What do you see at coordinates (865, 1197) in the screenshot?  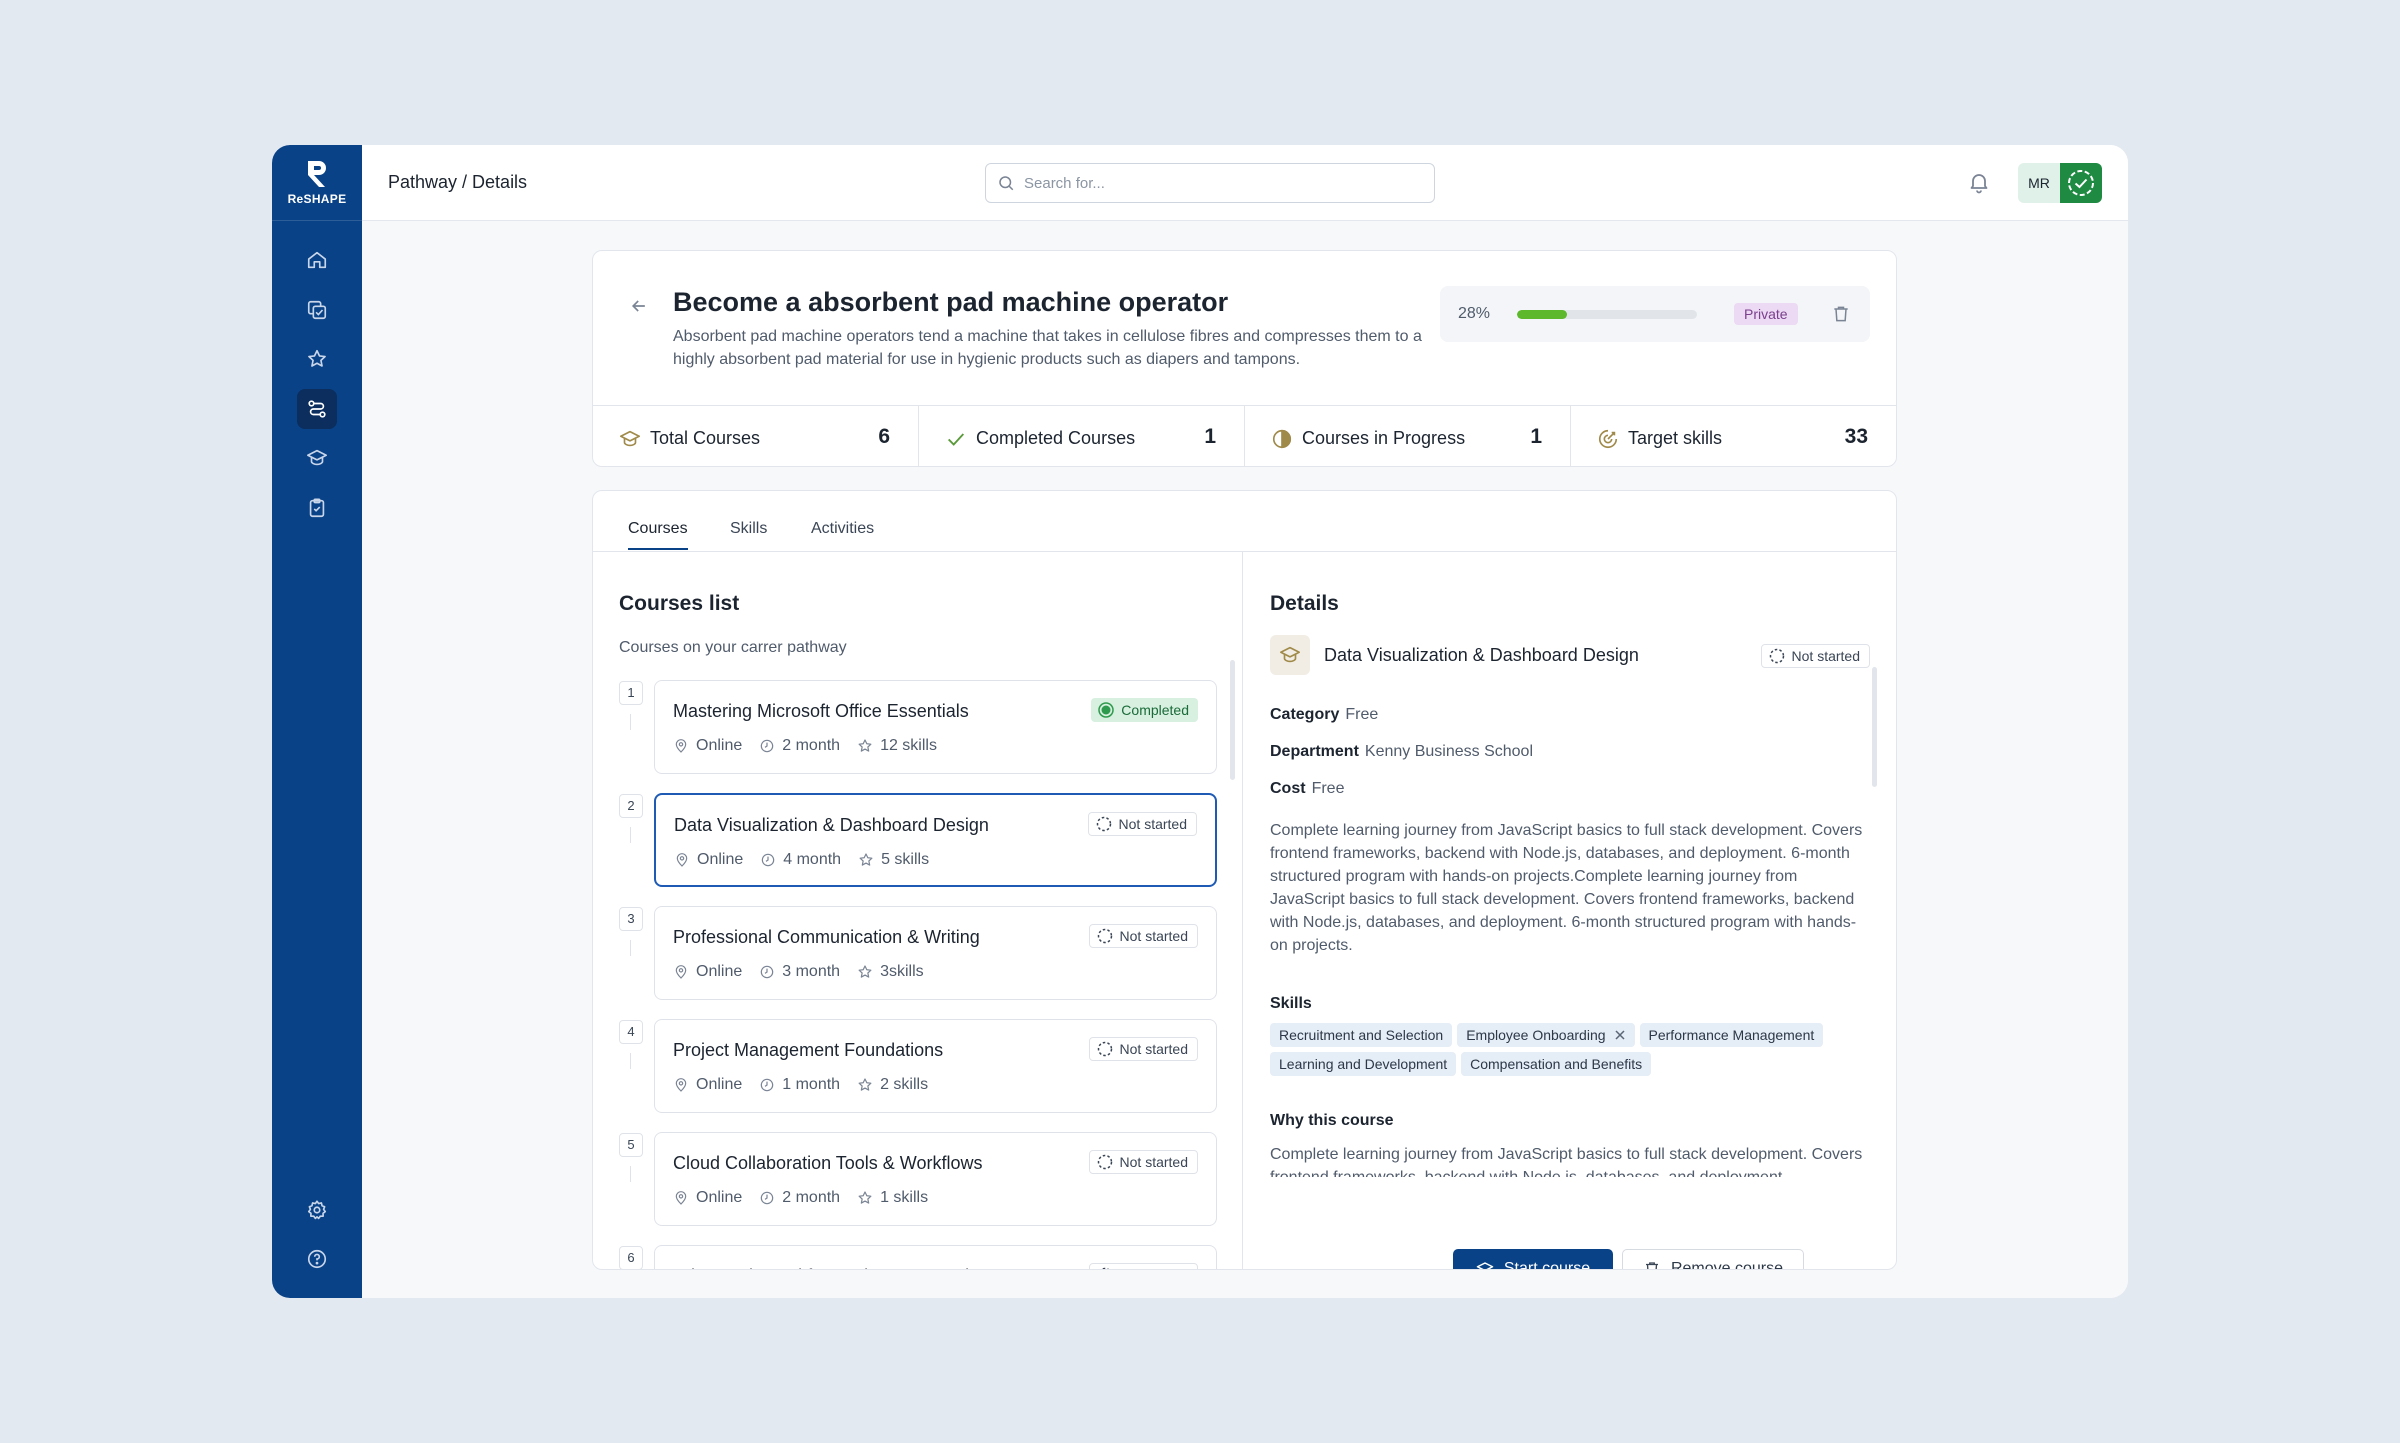 I see `star-icon` at bounding box center [865, 1197].